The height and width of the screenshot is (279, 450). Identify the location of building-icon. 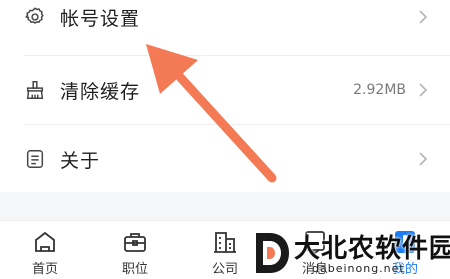
(225, 242).